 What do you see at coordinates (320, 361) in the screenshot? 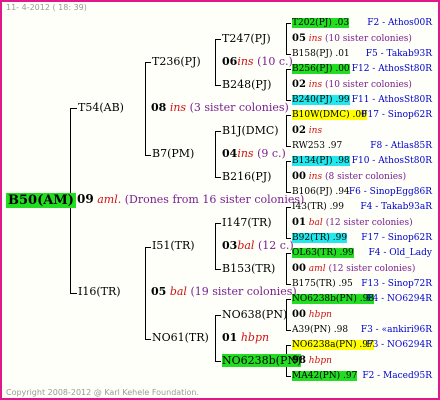
I see `gen3-h-mark: hbpn` at bounding box center [320, 361].